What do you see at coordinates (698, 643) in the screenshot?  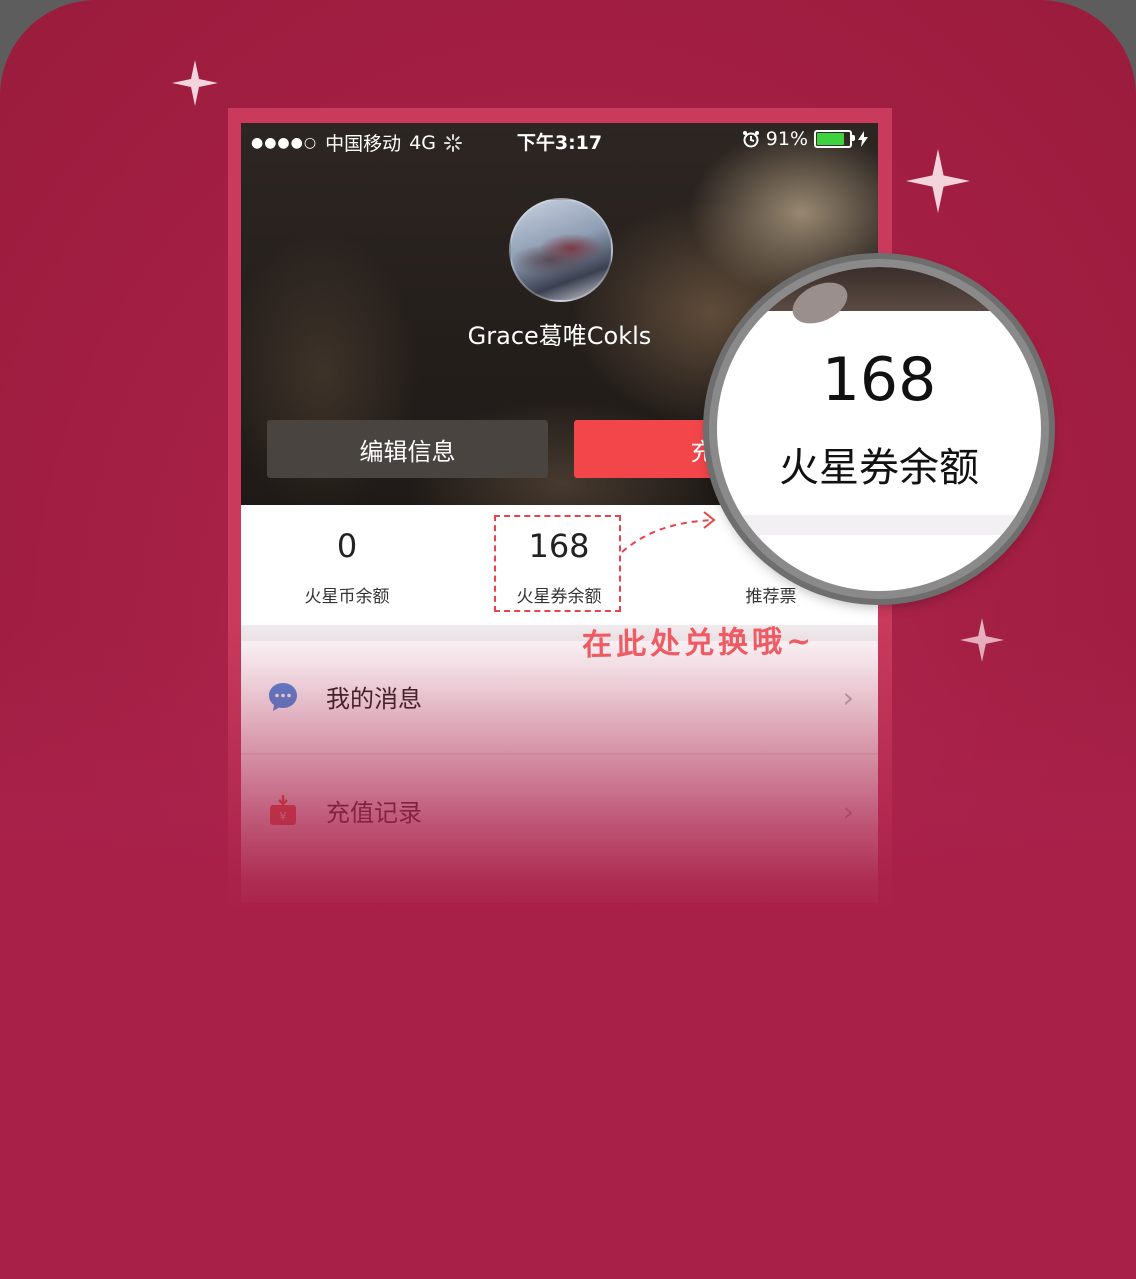 I see `exchange-hint: 在此处兑换哦~` at bounding box center [698, 643].